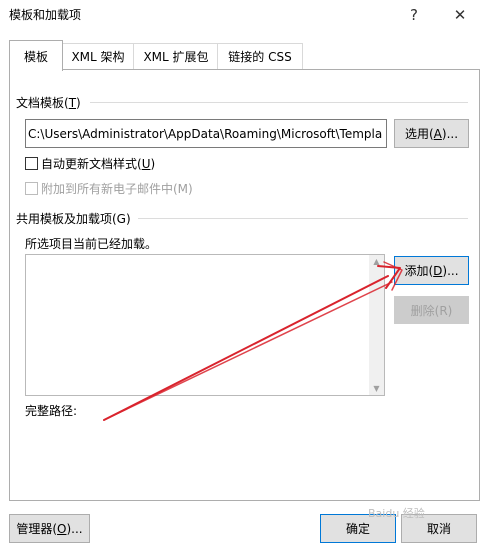  I want to click on auto-update-checkbox, so click(31, 163).